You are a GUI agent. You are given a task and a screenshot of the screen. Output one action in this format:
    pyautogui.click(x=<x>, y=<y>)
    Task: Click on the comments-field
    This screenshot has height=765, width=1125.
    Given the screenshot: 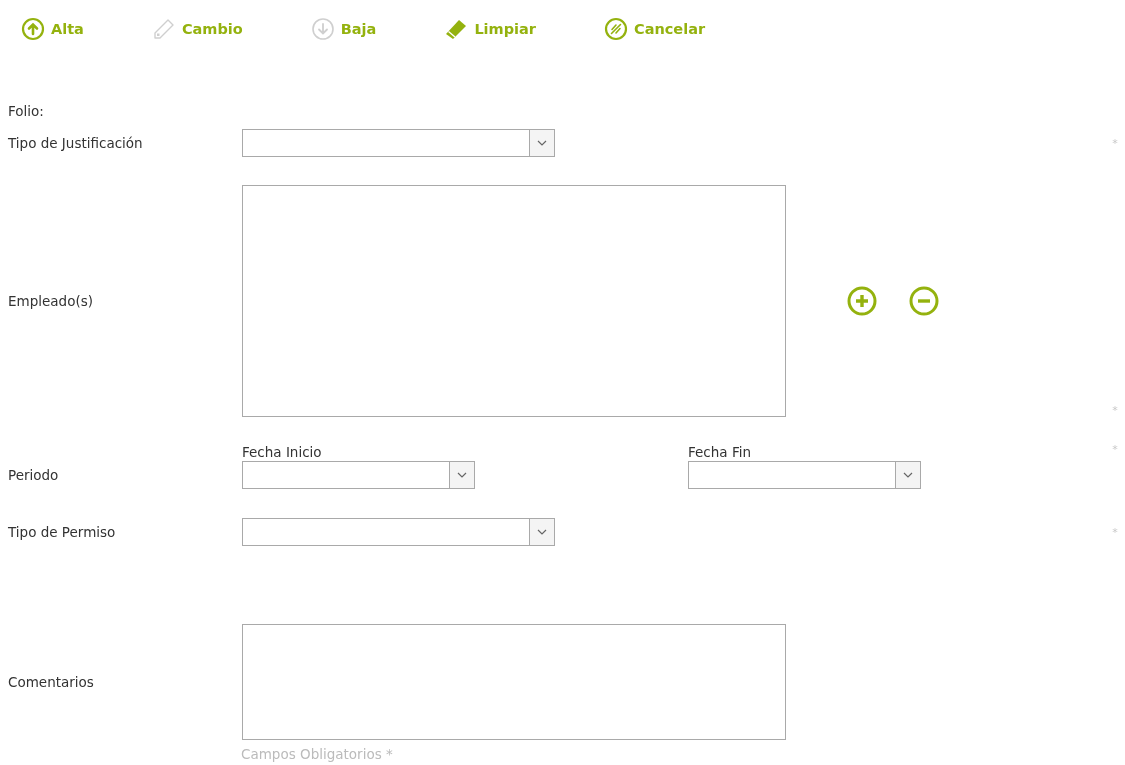 What is the action you would take?
    pyautogui.click(x=514, y=682)
    